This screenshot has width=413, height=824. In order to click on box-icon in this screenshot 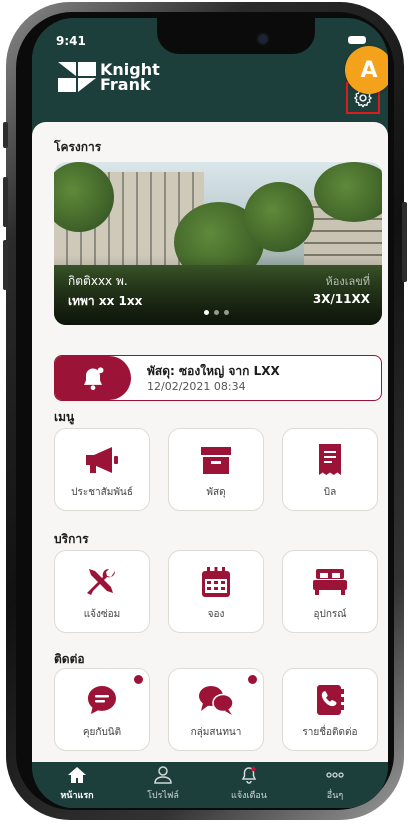, I will do `click(216, 460)`.